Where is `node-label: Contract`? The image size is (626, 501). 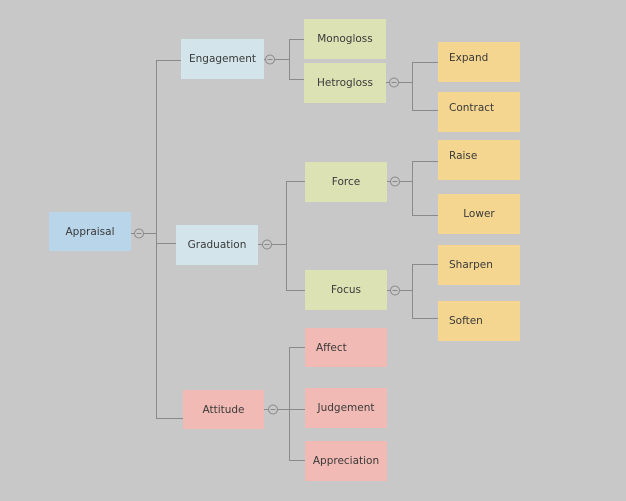
node-label: Contract is located at coordinates (472, 108).